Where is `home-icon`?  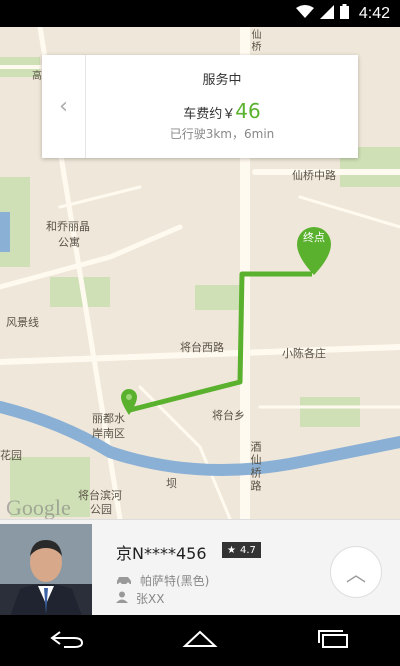
home-icon is located at coordinates (200, 641).